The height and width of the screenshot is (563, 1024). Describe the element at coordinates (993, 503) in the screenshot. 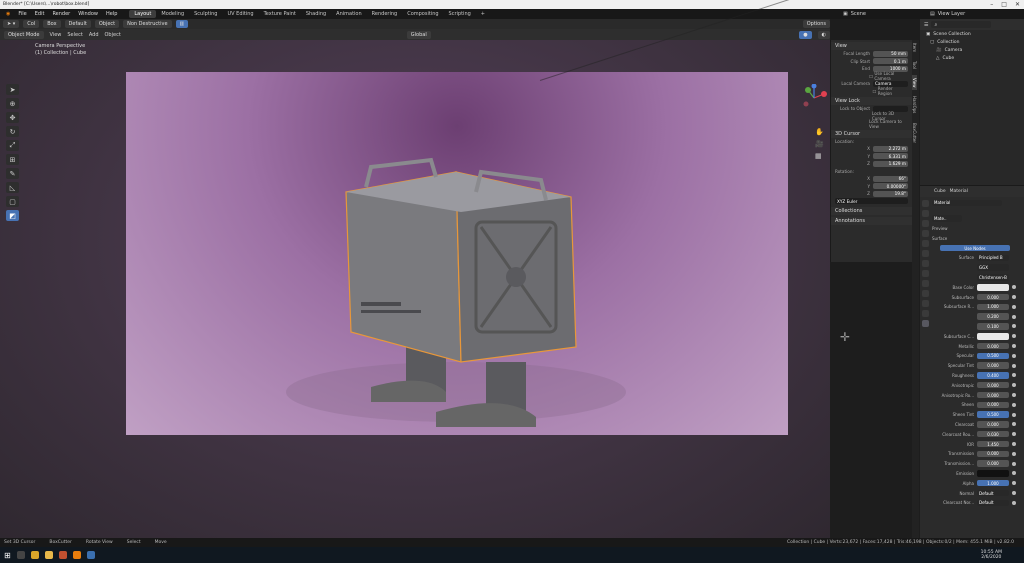

I see `shader-input-field: Default` at that location.